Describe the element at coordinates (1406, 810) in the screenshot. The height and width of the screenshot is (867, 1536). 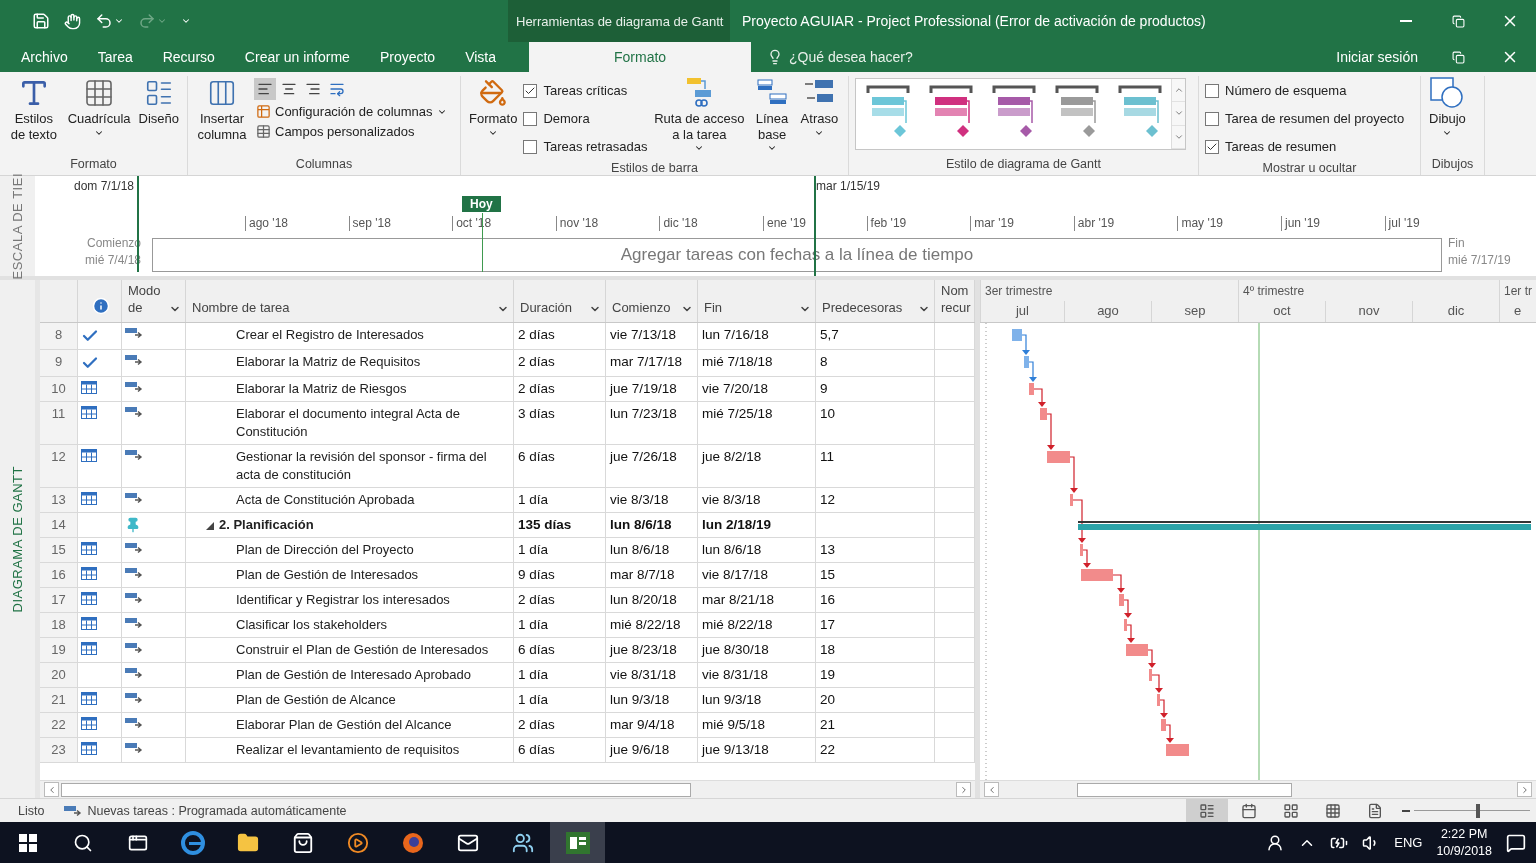
I see `zoom-out-icon` at that location.